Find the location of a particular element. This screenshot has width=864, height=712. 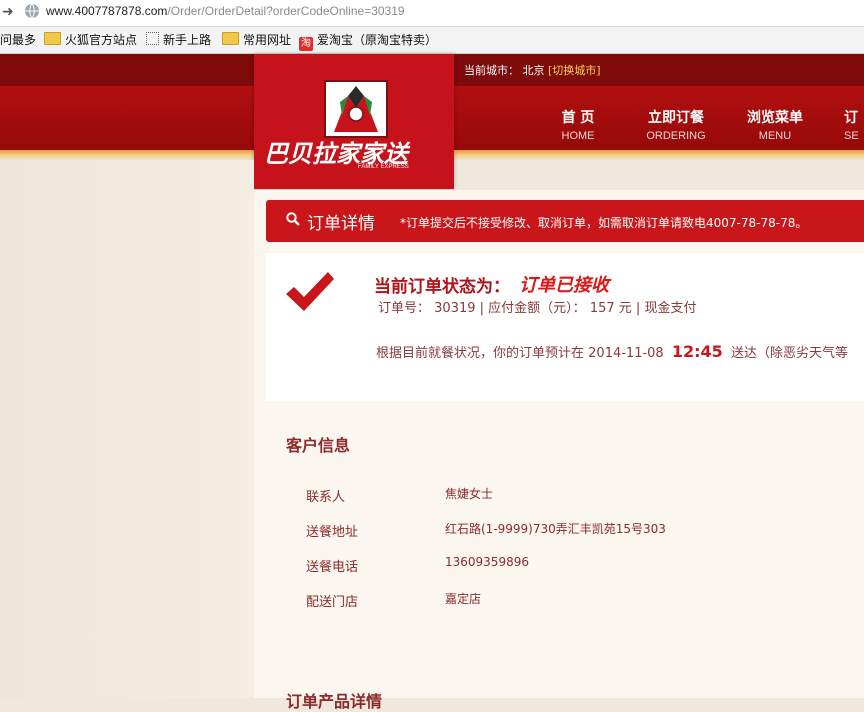

checkmark-icon is located at coordinates (310, 291).